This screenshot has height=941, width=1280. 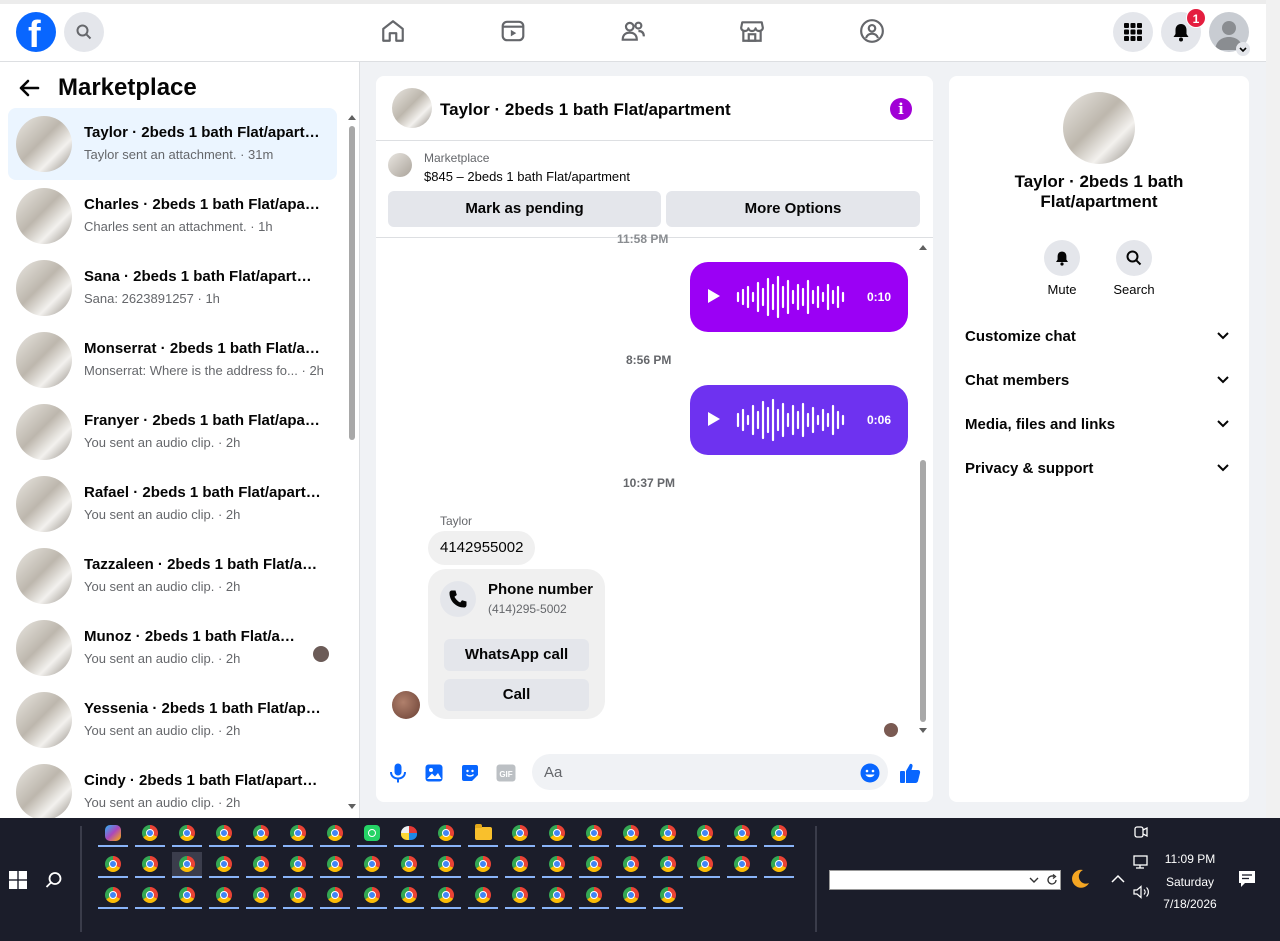 I want to click on taskbar-address-bar, so click(x=945, y=880).